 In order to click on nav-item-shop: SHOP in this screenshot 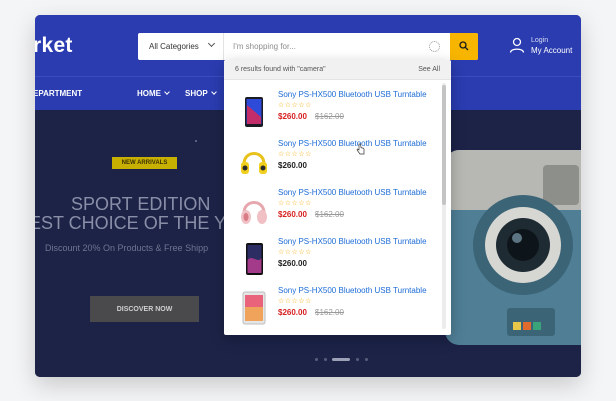, I will do `click(201, 93)`.